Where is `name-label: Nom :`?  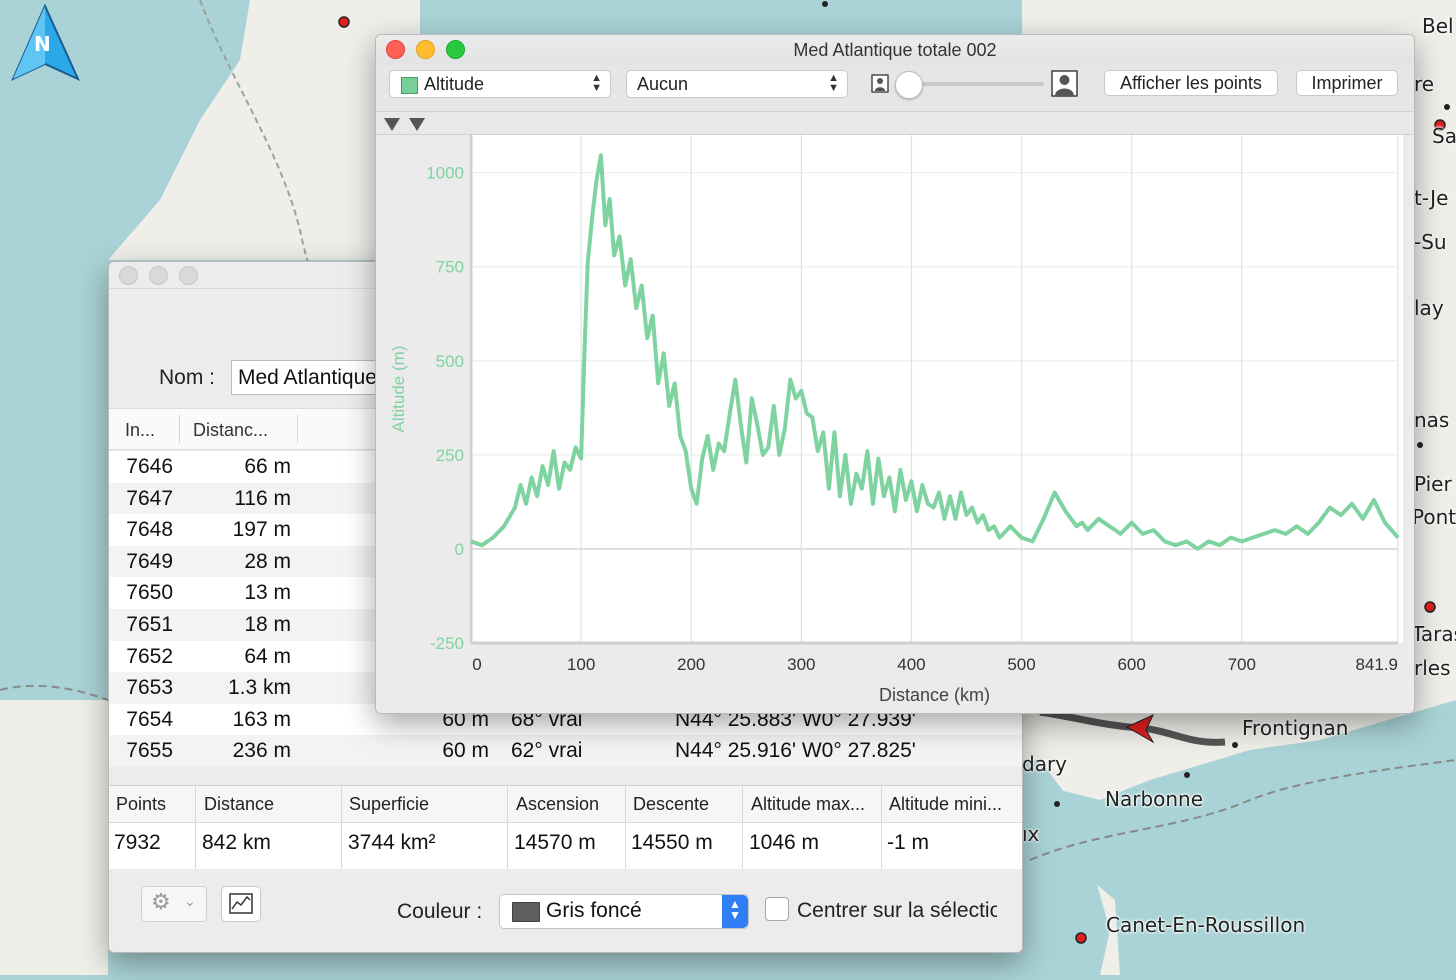
name-label: Nom : is located at coordinates (187, 377).